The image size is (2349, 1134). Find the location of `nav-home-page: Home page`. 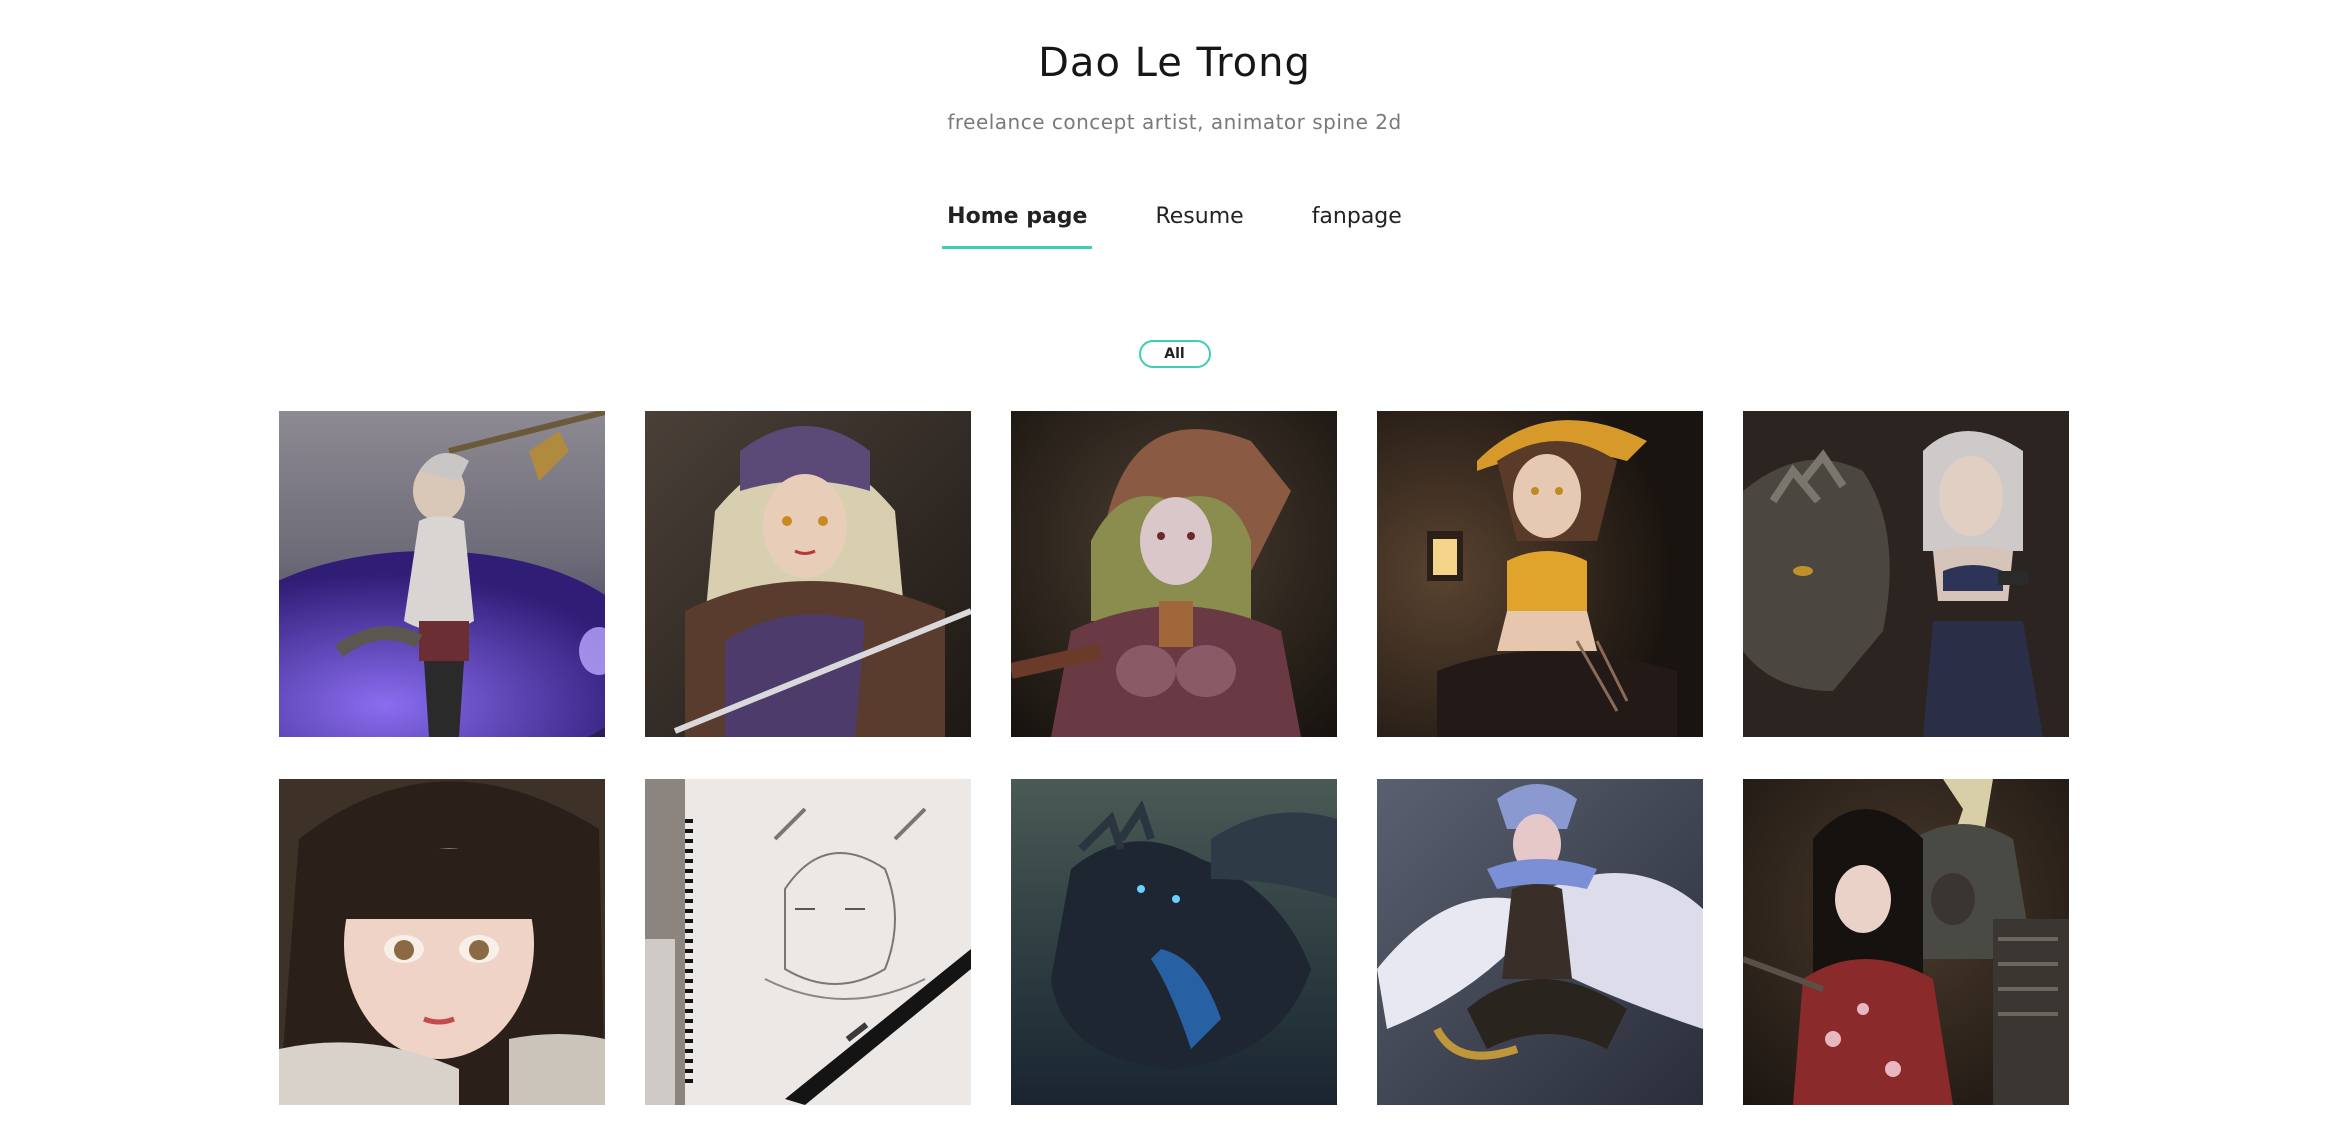

nav-home-page: Home page is located at coordinates (1017, 226).